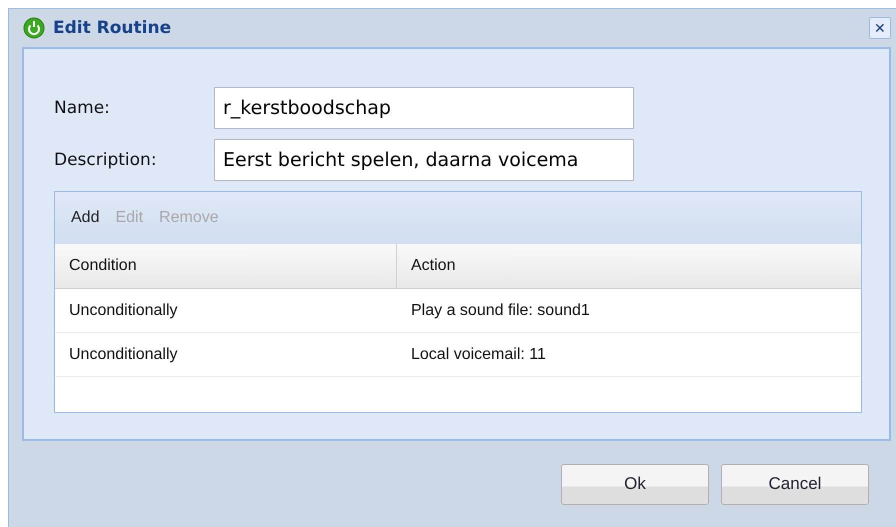 This screenshot has width=896, height=527. Describe the element at coordinates (880, 28) in the screenshot. I see `close-button: ✕` at that location.